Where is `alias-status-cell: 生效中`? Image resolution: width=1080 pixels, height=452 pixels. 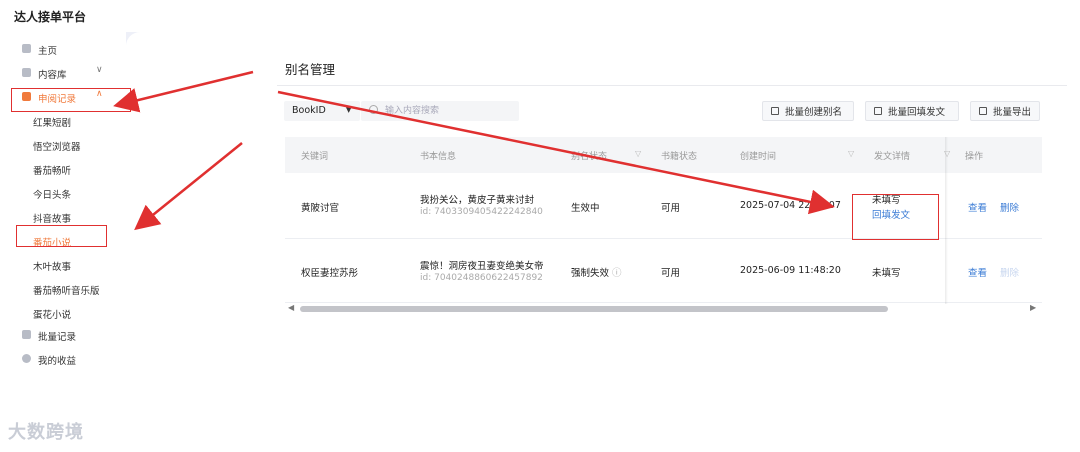
alias-status-cell: 生效中 is located at coordinates (585, 208).